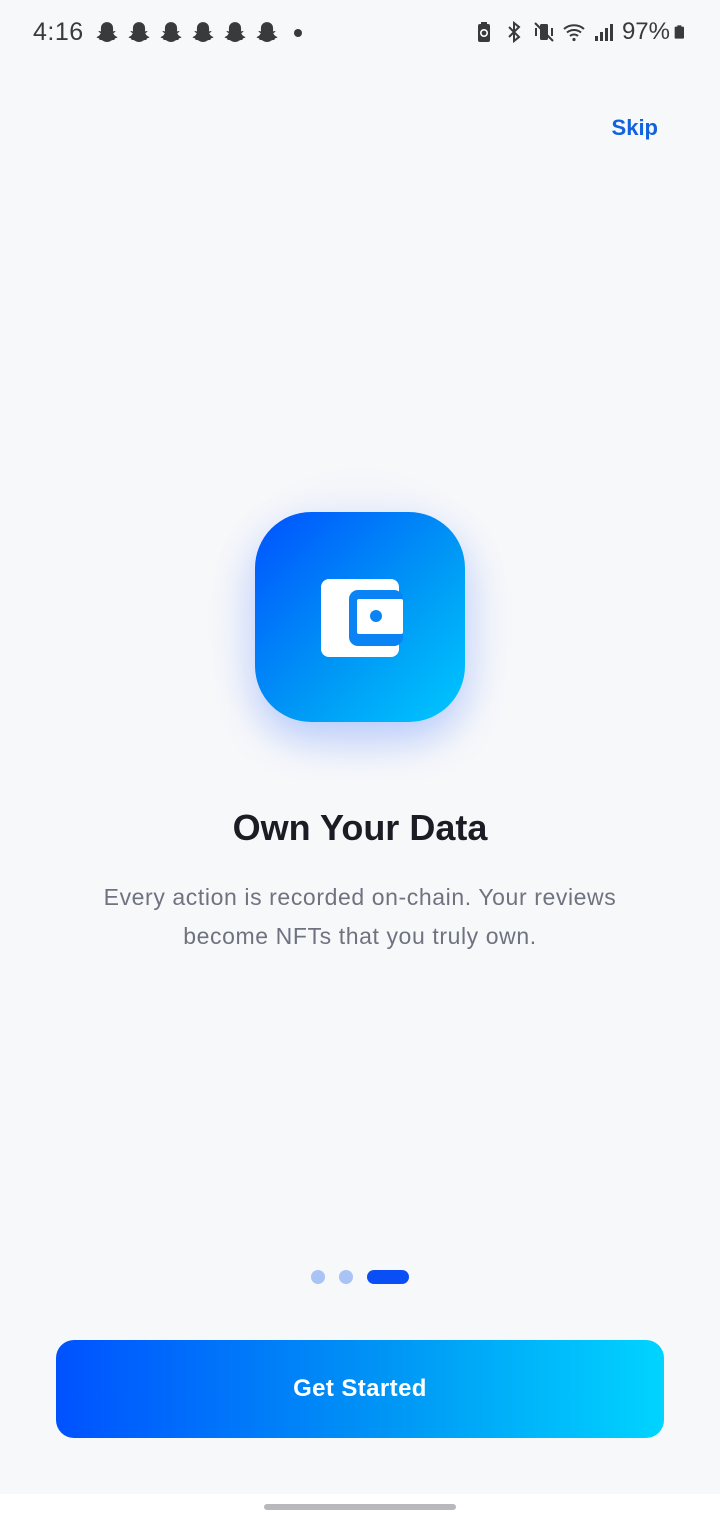  What do you see at coordinates (360, 827) in the screenshot?
I see `page-title: Own Your Data` at bounding box center [360, 827].